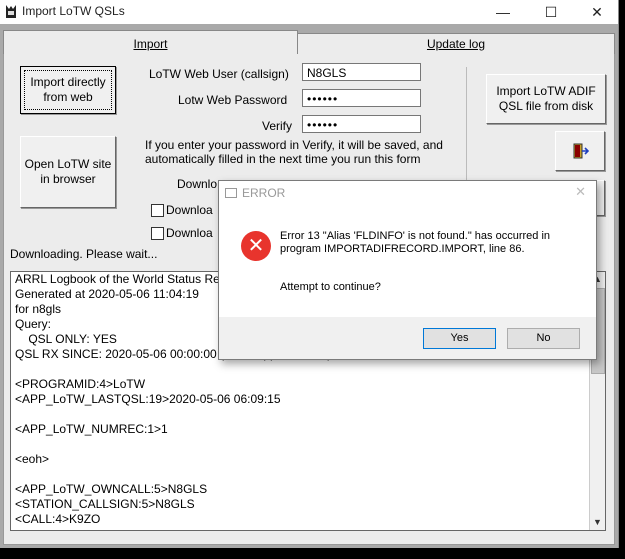 The width and height of the screenshot is (625, 559). What do you see at coordinates (32, 459) in the screenshot?
I see `log-line: <eoh>` at bounding box center [32, 459].